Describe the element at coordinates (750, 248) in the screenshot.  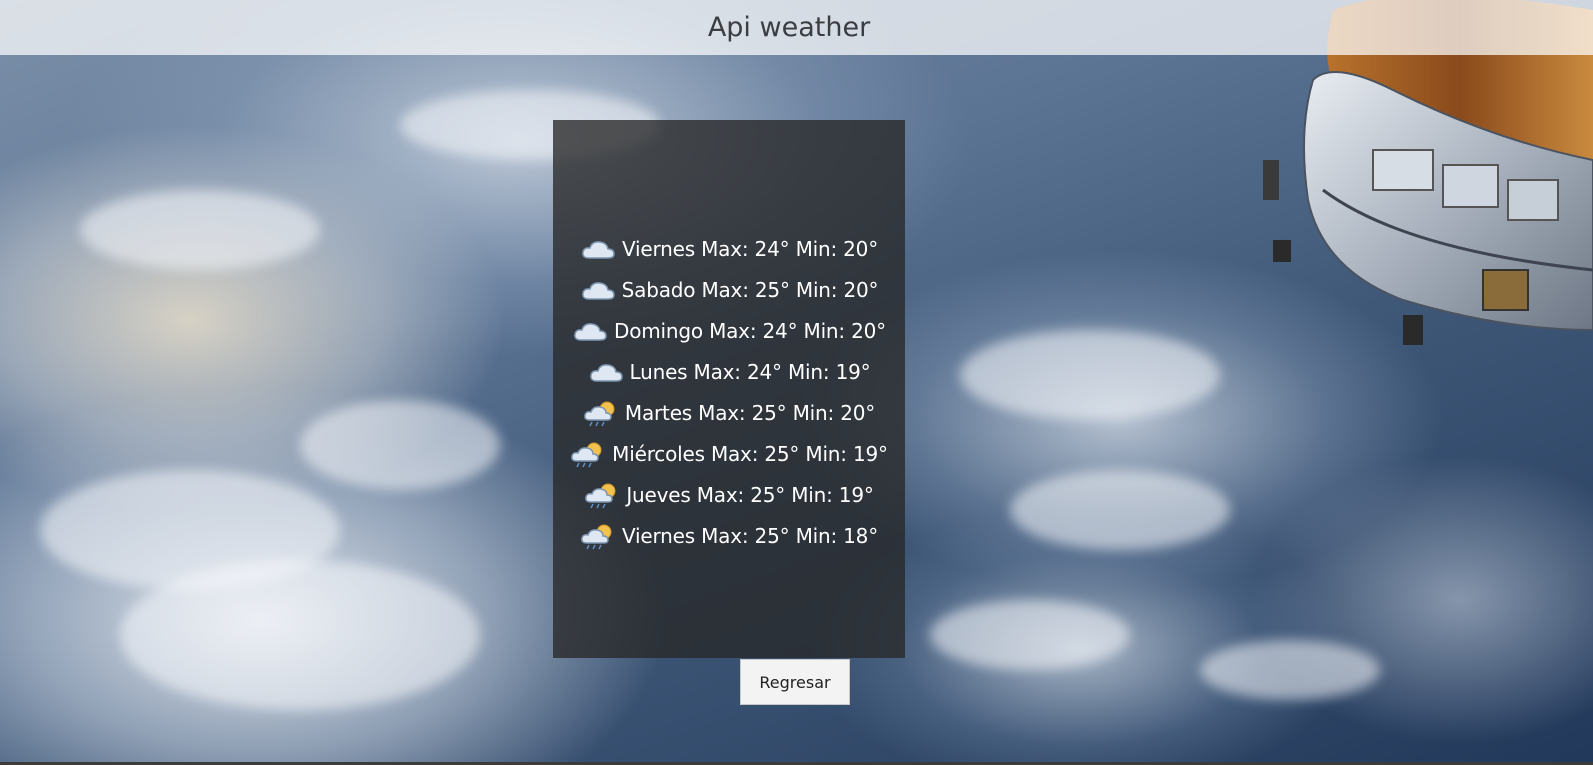
I see `forecast-text: Viernes Max: 24° Min: 20°` at that location.